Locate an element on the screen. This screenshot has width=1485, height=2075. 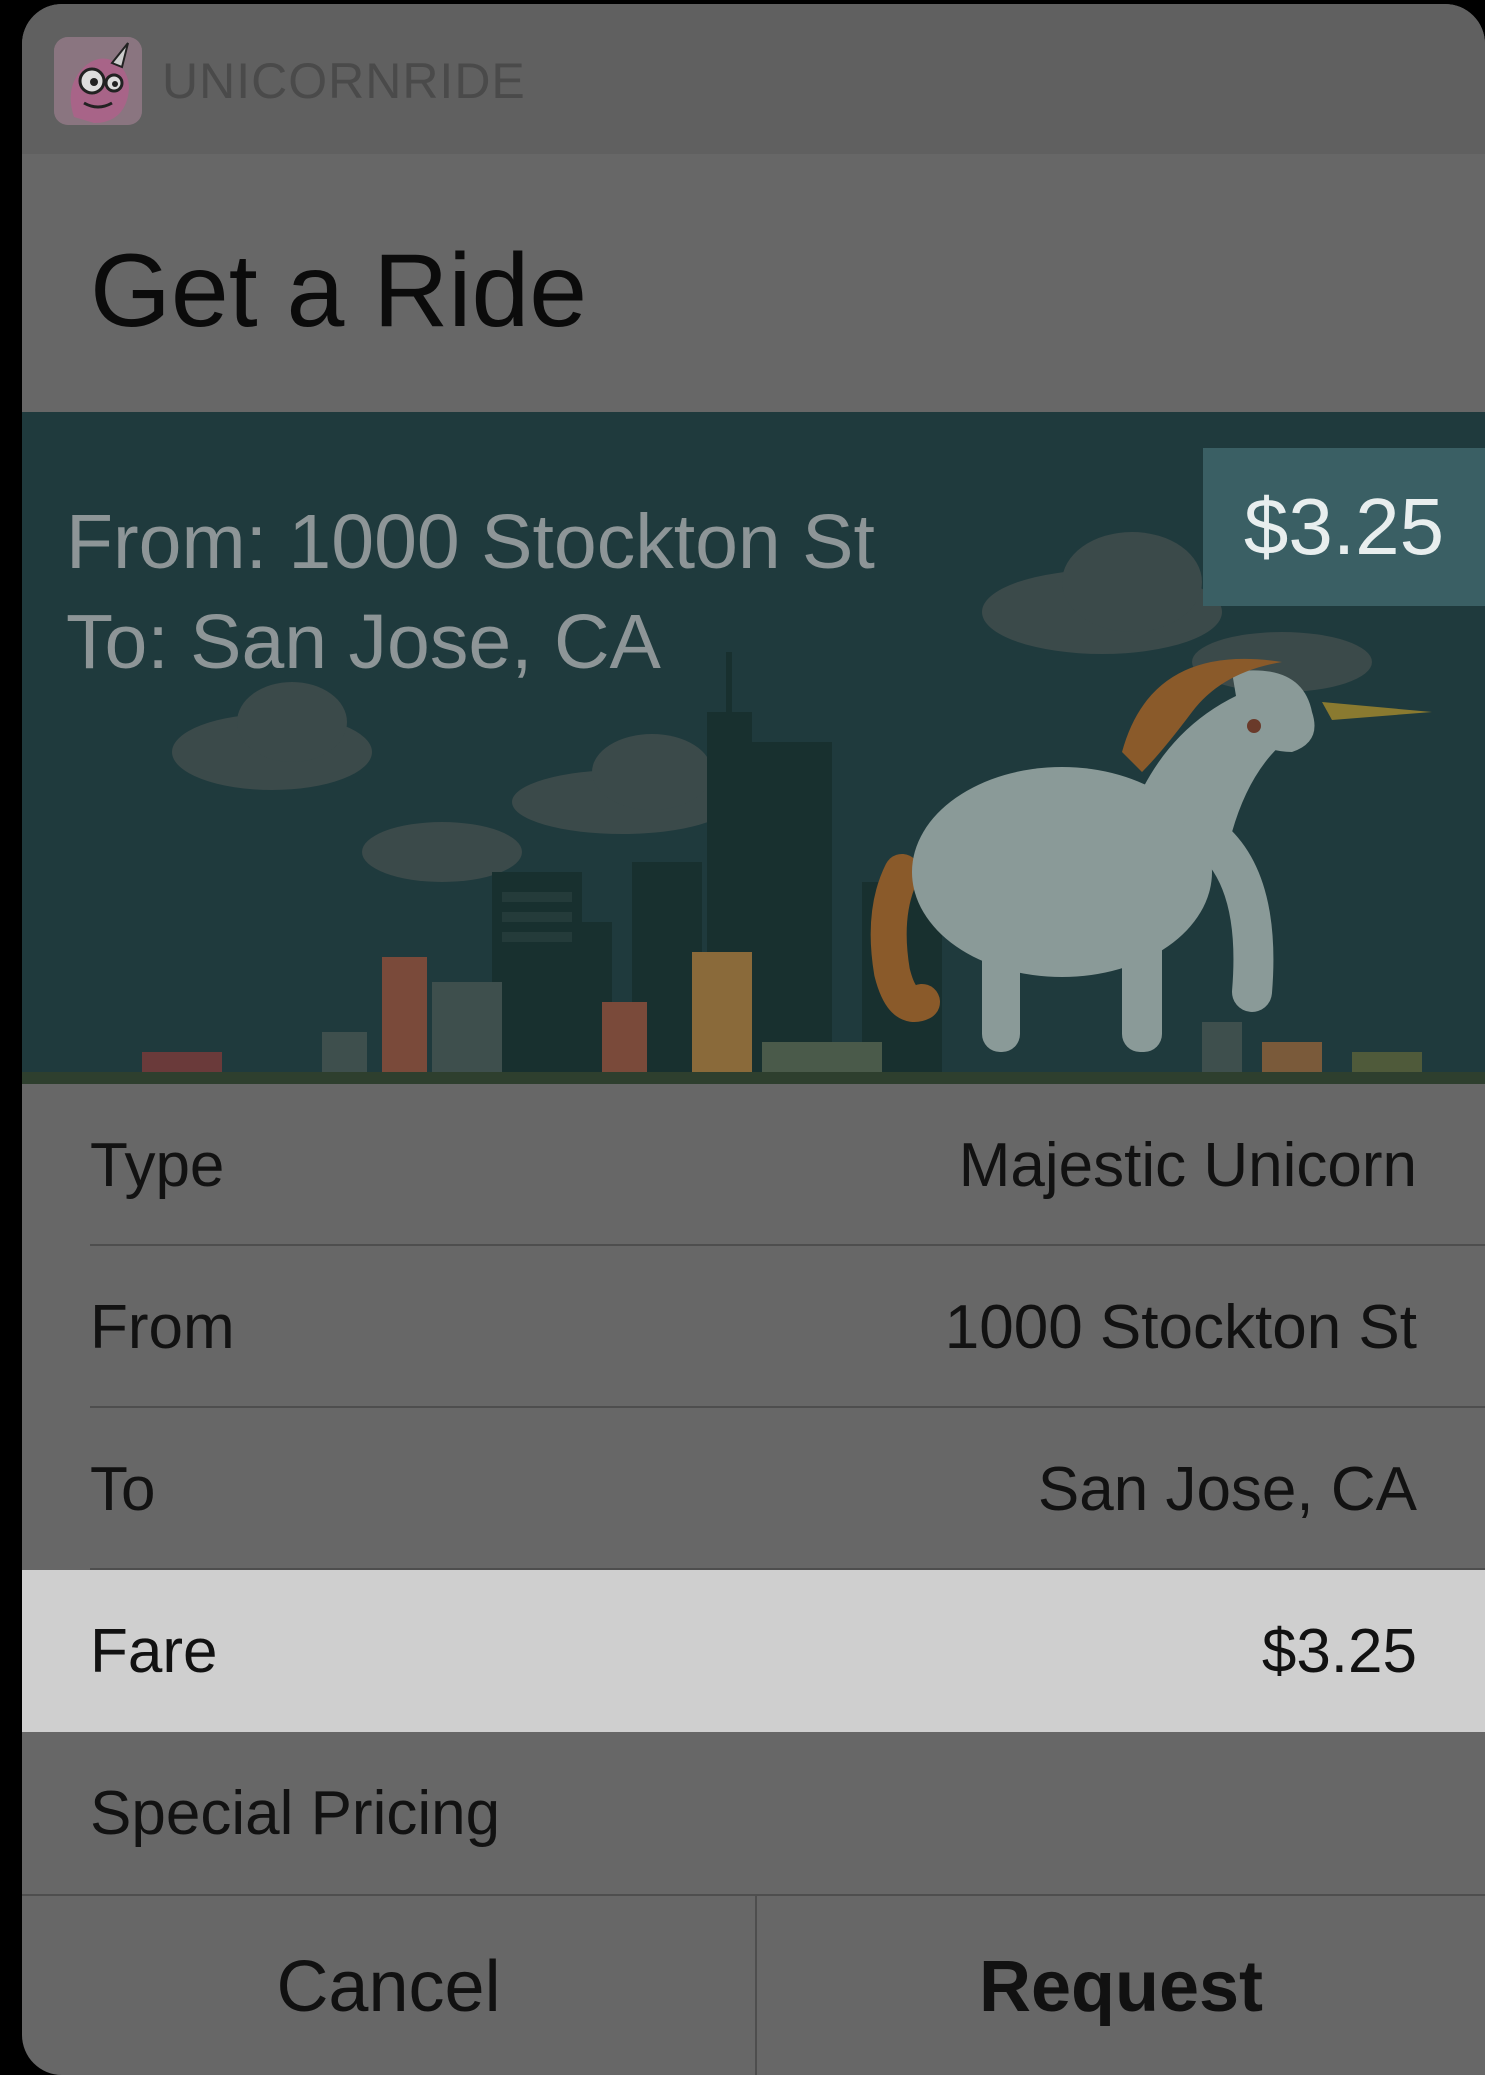
price-badge-value: $3.25 is located at coordinates (1344, 526).